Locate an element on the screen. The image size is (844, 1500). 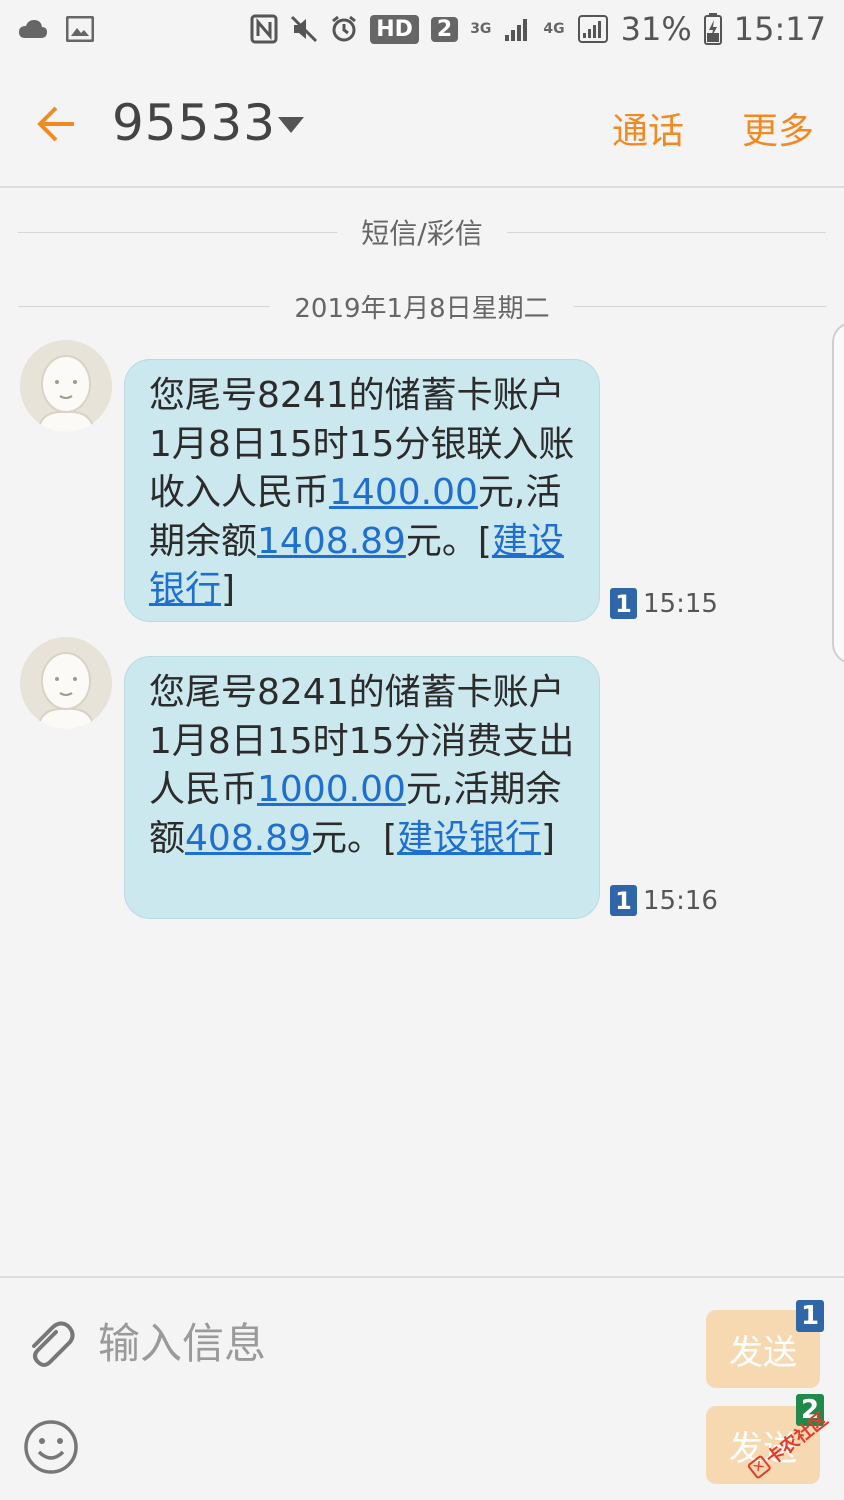
message-type-divider: 短信/彩信 is located at coordinates (422, 232).